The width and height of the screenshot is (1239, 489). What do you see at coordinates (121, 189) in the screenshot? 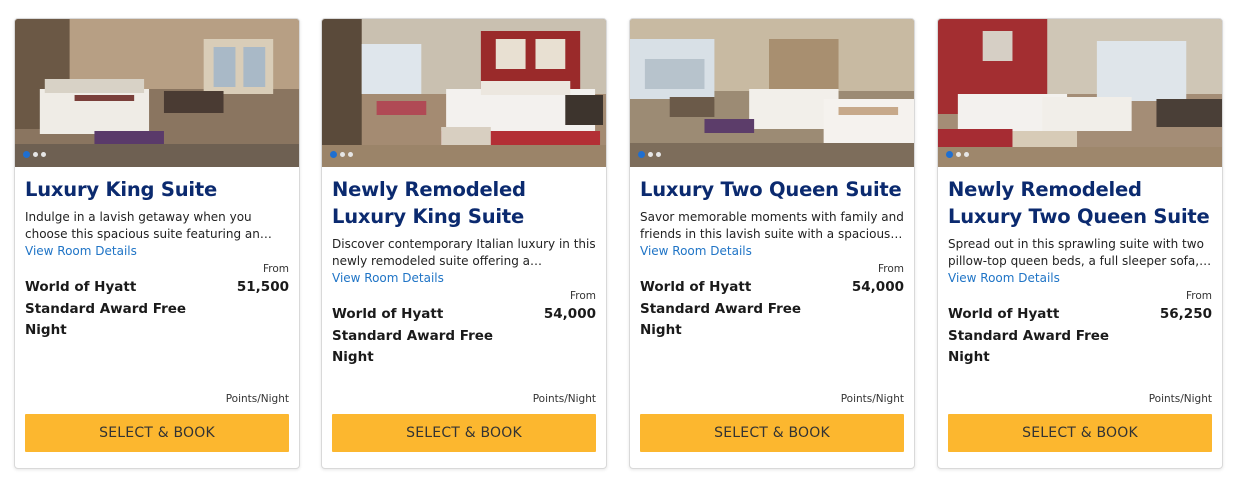
I see `room-title: Luxury King Suite` at bounding box center [121, 189].